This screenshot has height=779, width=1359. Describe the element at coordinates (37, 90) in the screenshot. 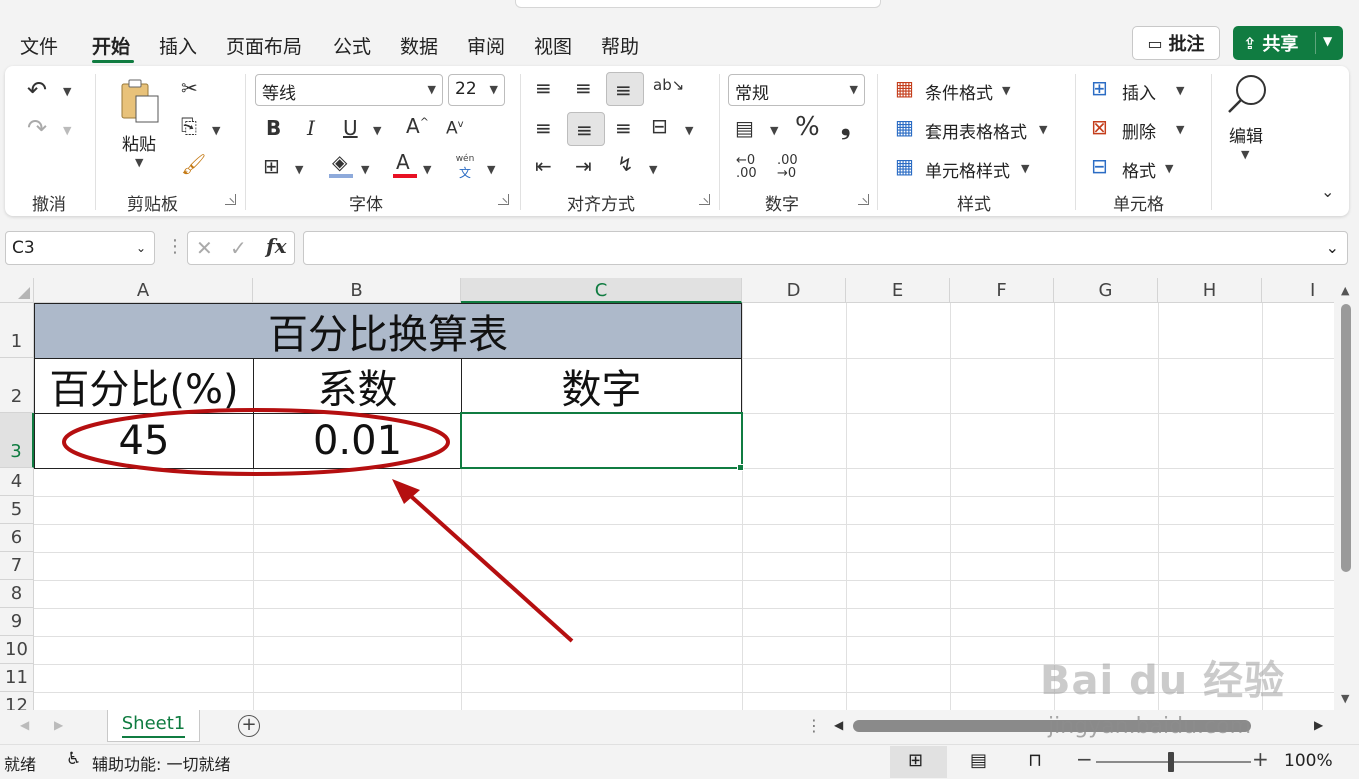

I see `undo-icon: ↶` at that location.